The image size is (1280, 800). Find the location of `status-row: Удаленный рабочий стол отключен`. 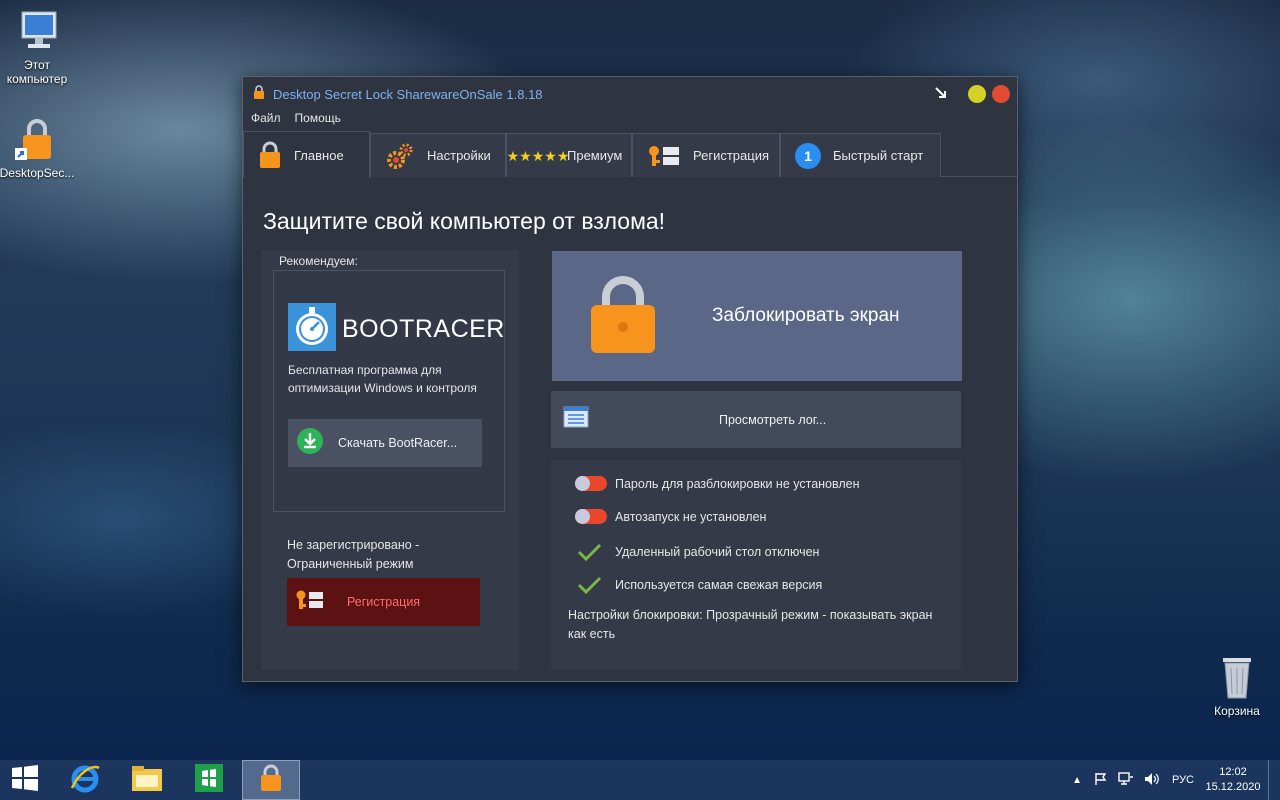

status-row: Удаленный рабочий стол отключен is located at coordinates (697, 552).